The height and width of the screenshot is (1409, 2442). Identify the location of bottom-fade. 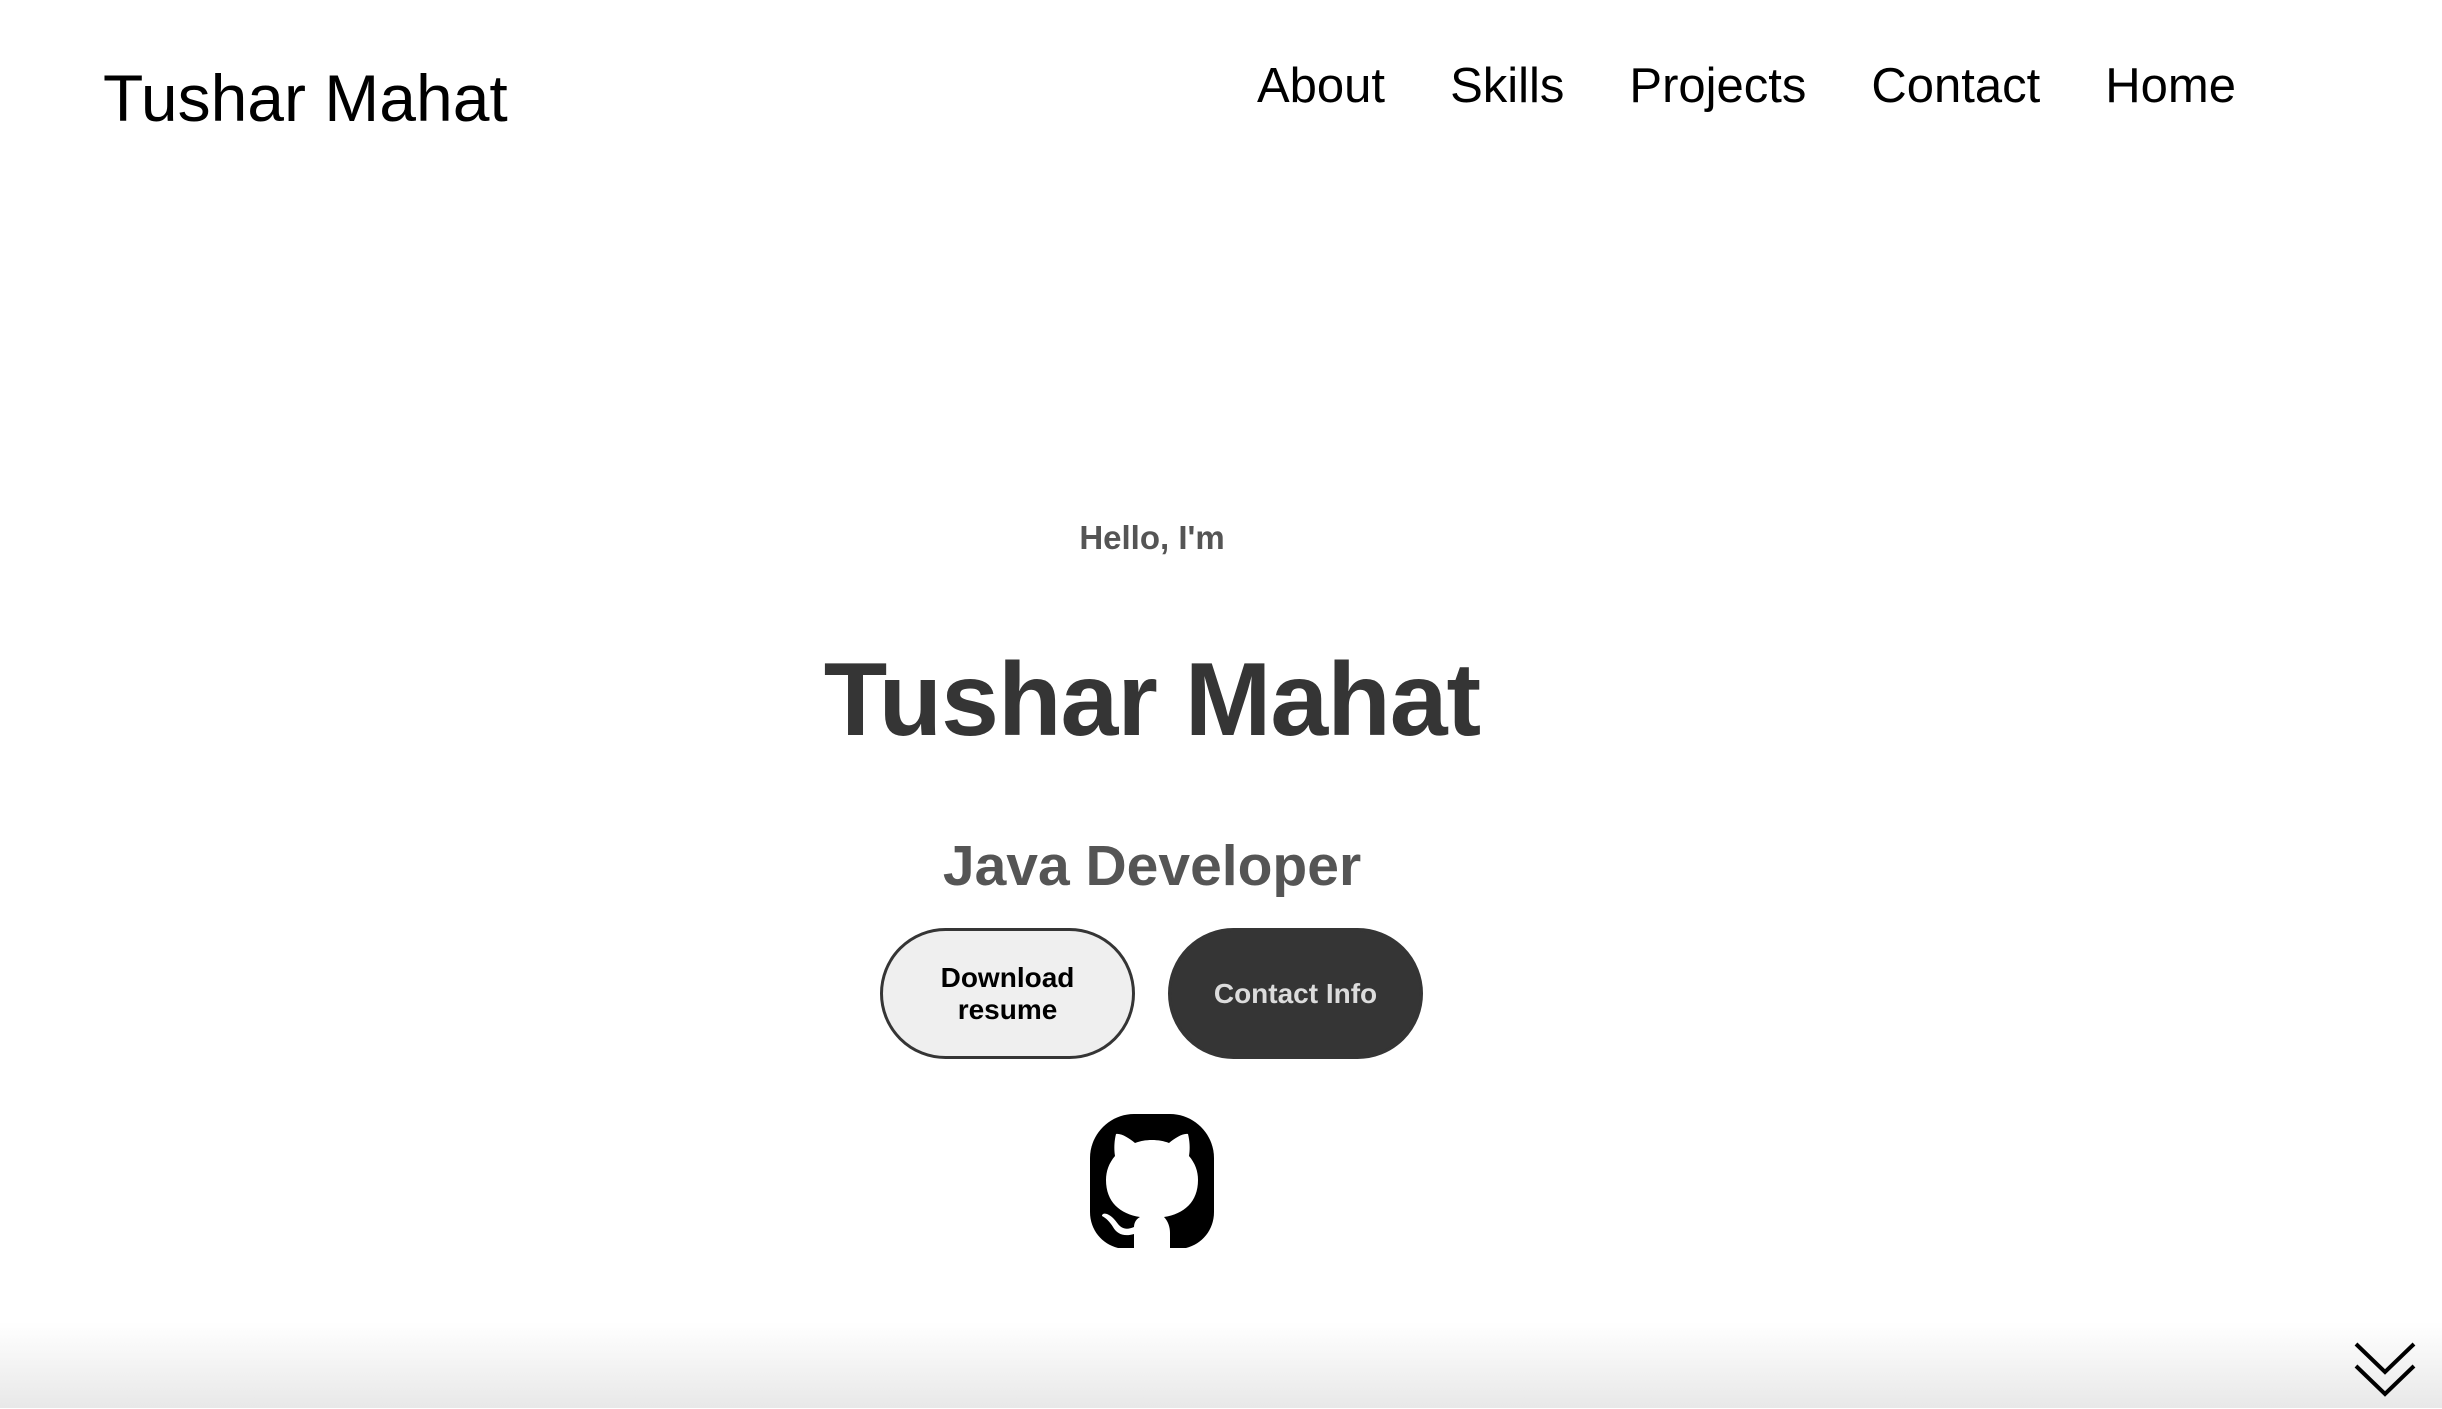
(1221, 1365).